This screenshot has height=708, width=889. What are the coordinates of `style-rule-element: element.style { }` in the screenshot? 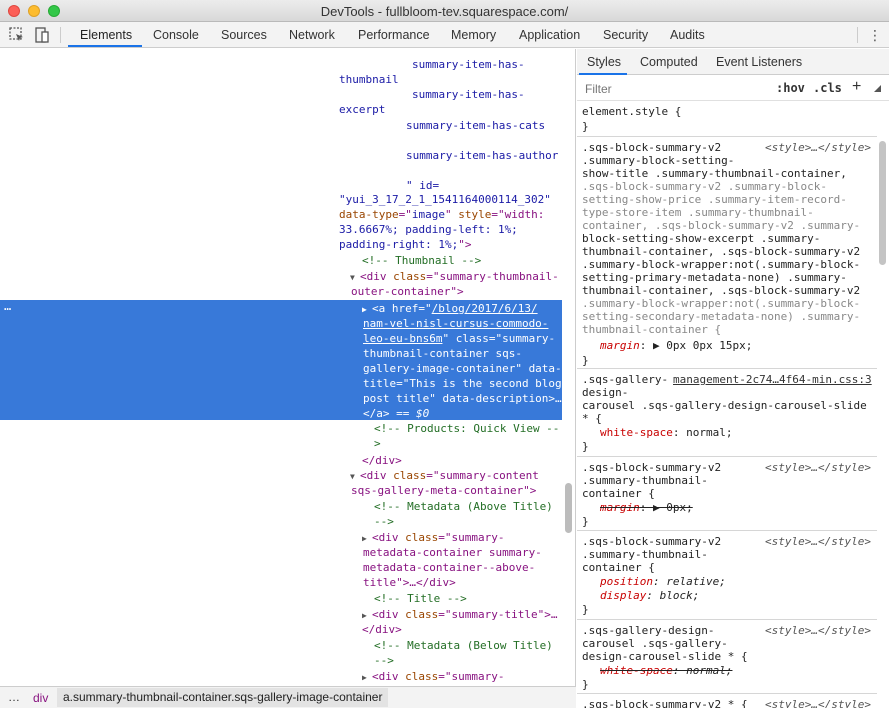 It's located at (727, 119).